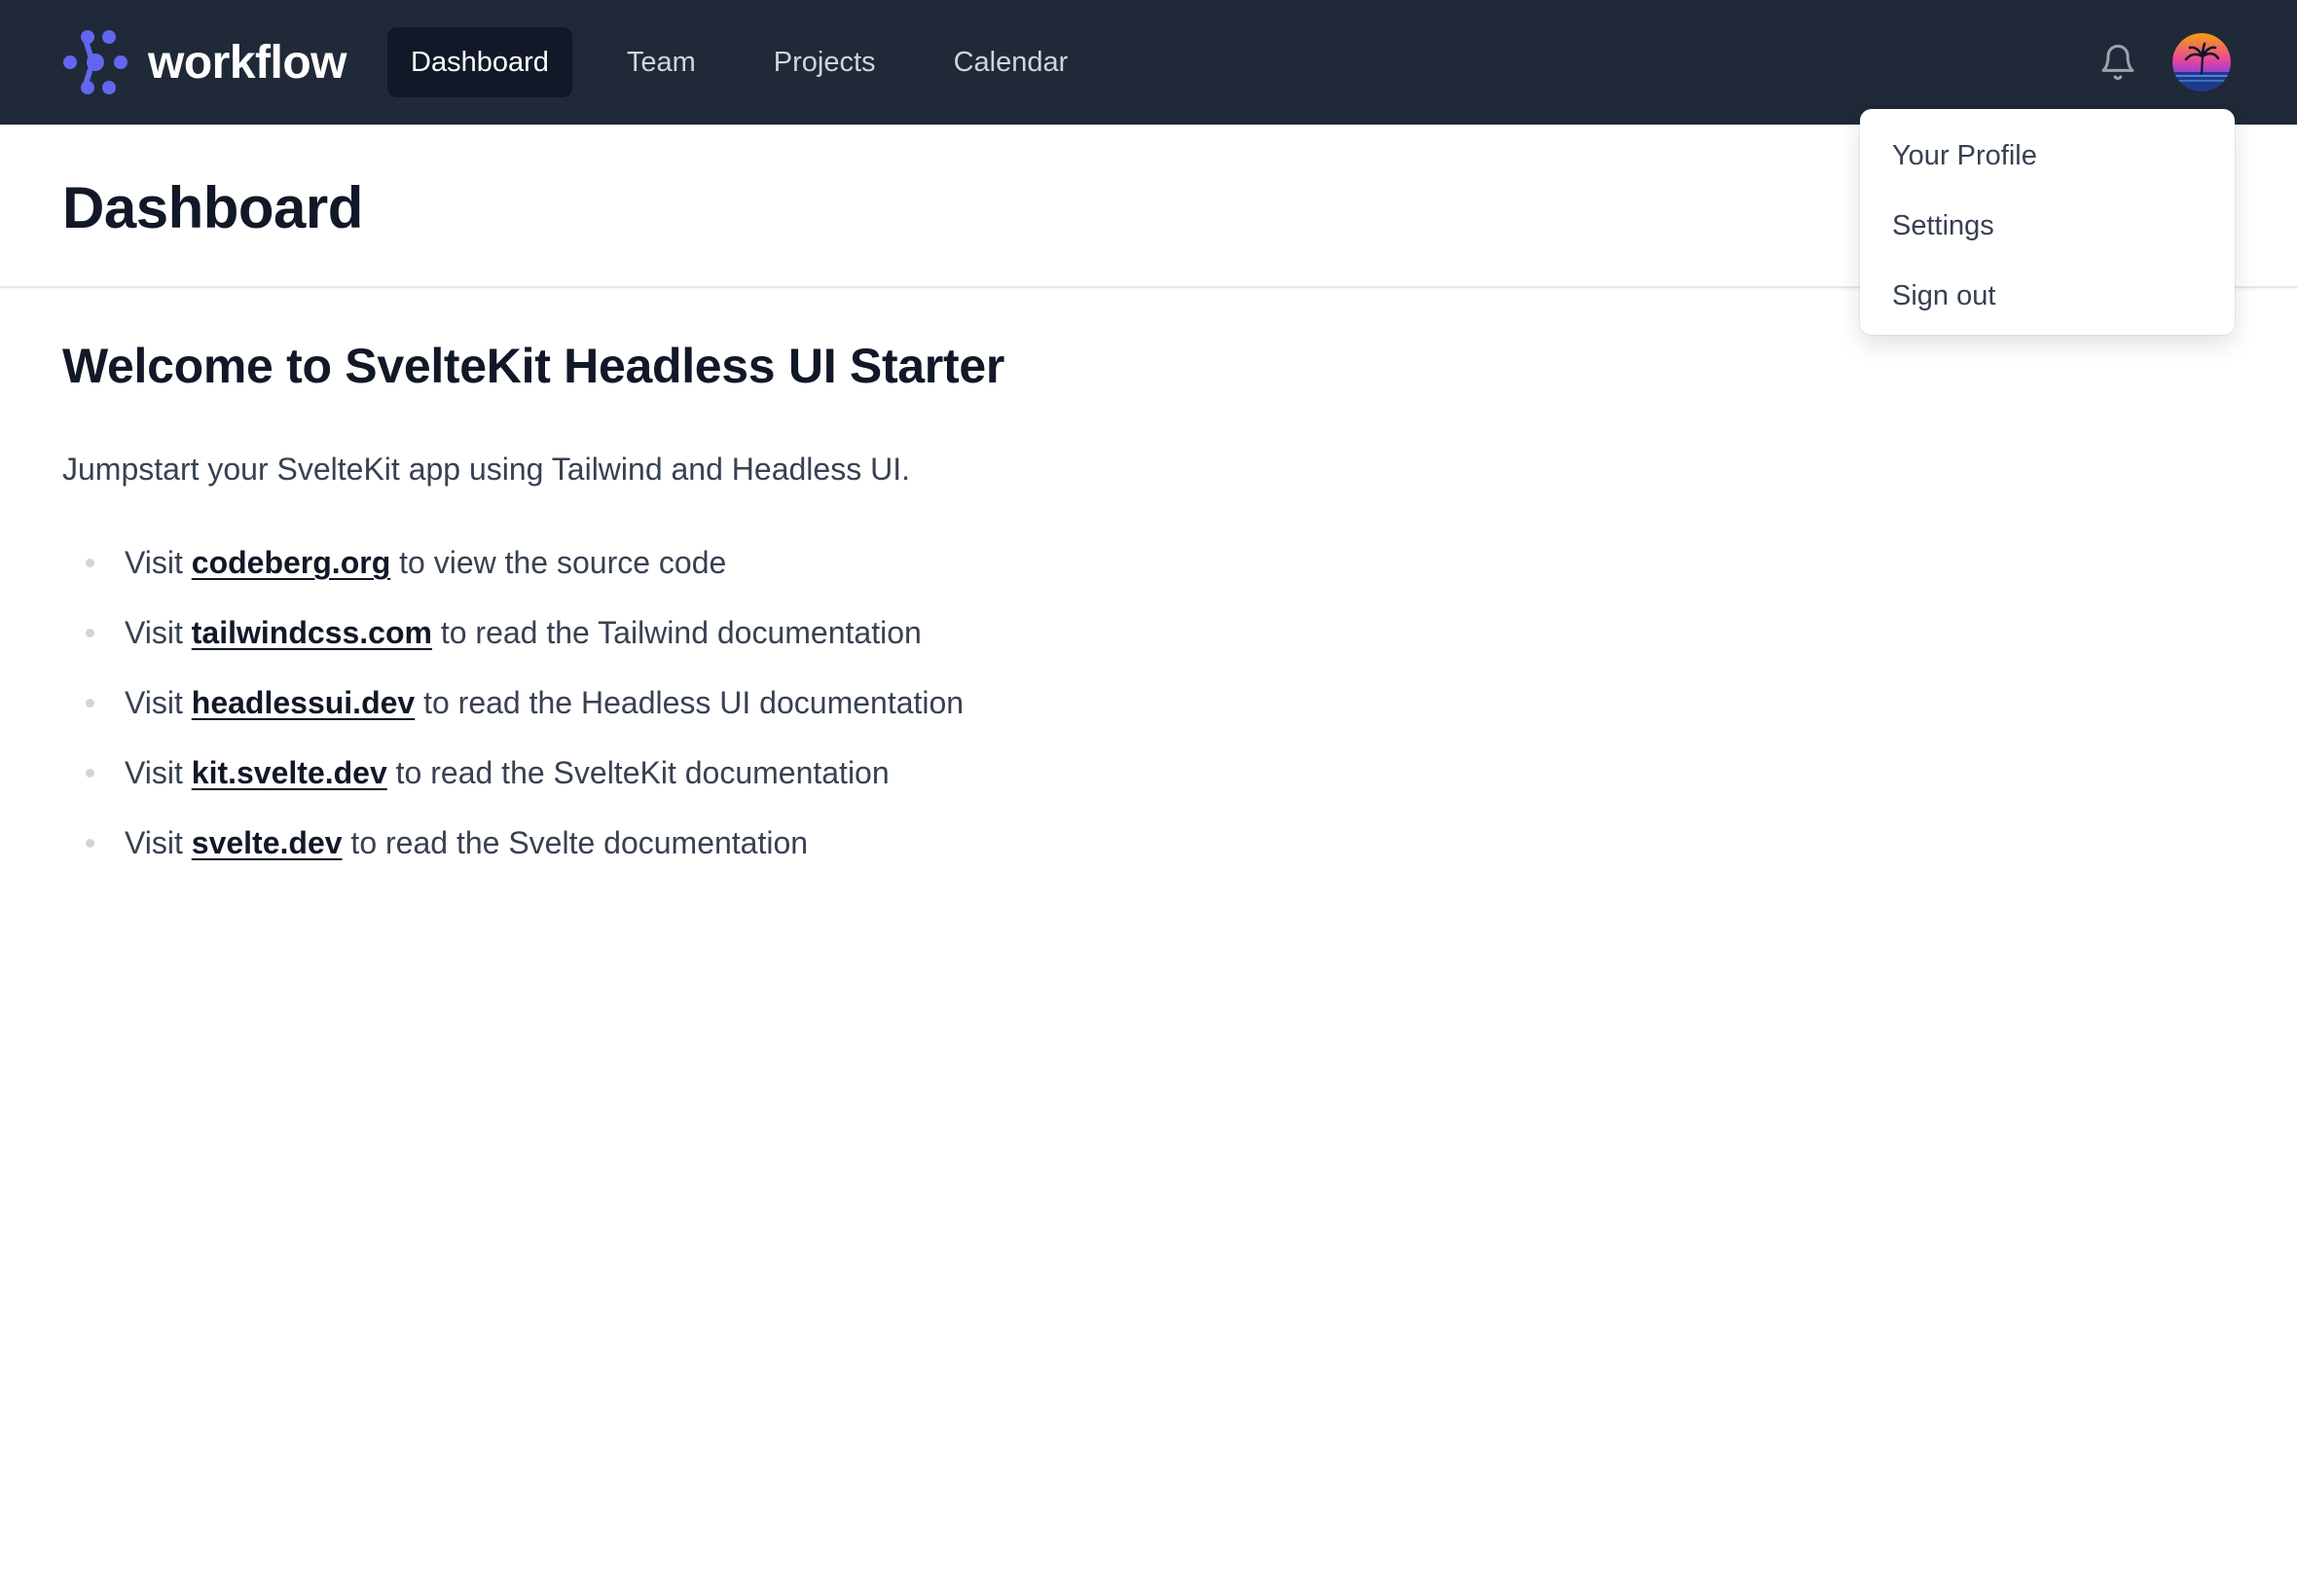 The width and height of the screenshot is (2297, 1596). What do you see at coordinates (2047, 156) in the screenshot?
I see `menu-item-your-profile: Your Profile` at bounding box center [2047, 156].